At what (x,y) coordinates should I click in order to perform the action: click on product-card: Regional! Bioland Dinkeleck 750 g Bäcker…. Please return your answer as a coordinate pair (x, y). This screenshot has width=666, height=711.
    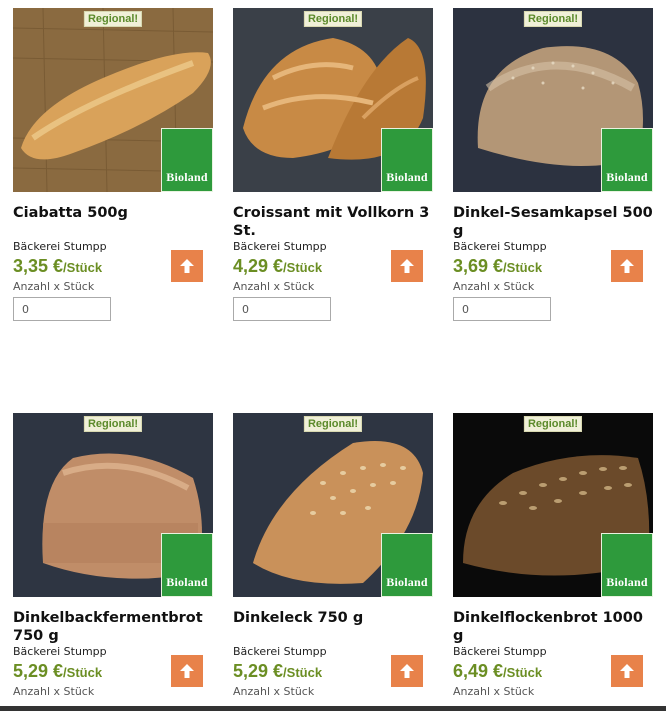
    Looking at the image, I should click on (333, 556).